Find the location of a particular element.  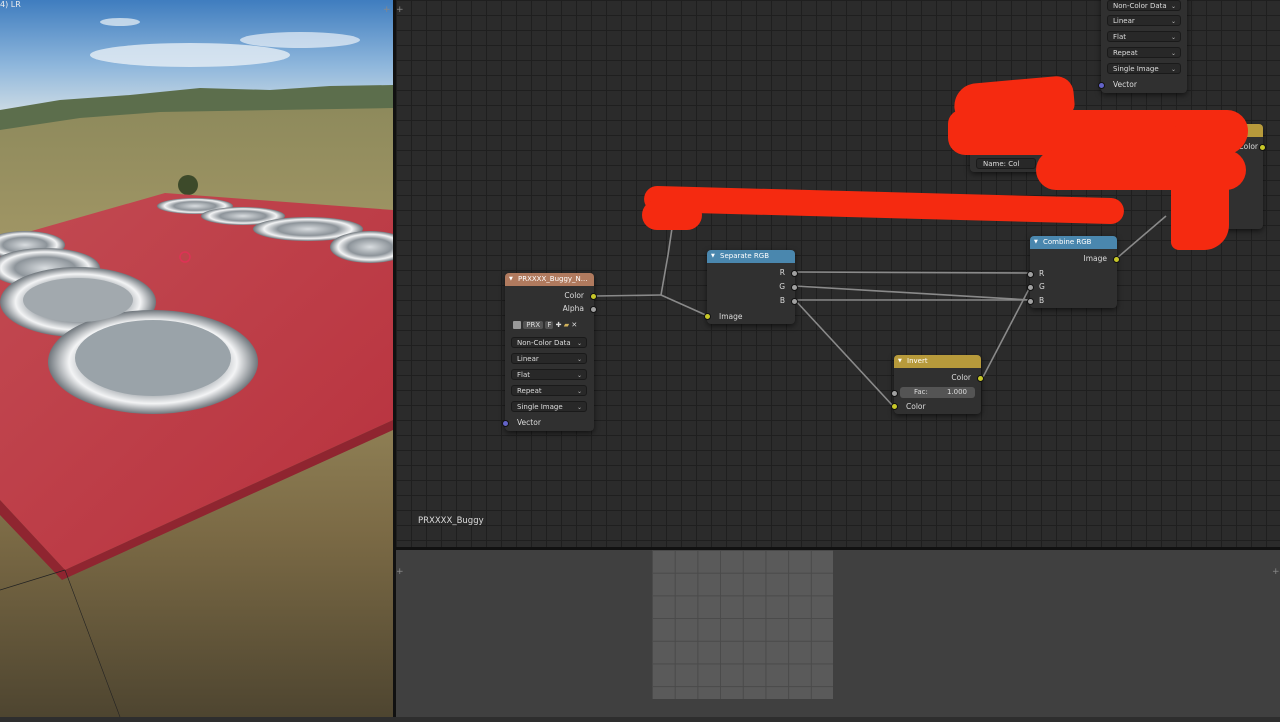

image-name-field: PRX is located at coordinates (533, 325).